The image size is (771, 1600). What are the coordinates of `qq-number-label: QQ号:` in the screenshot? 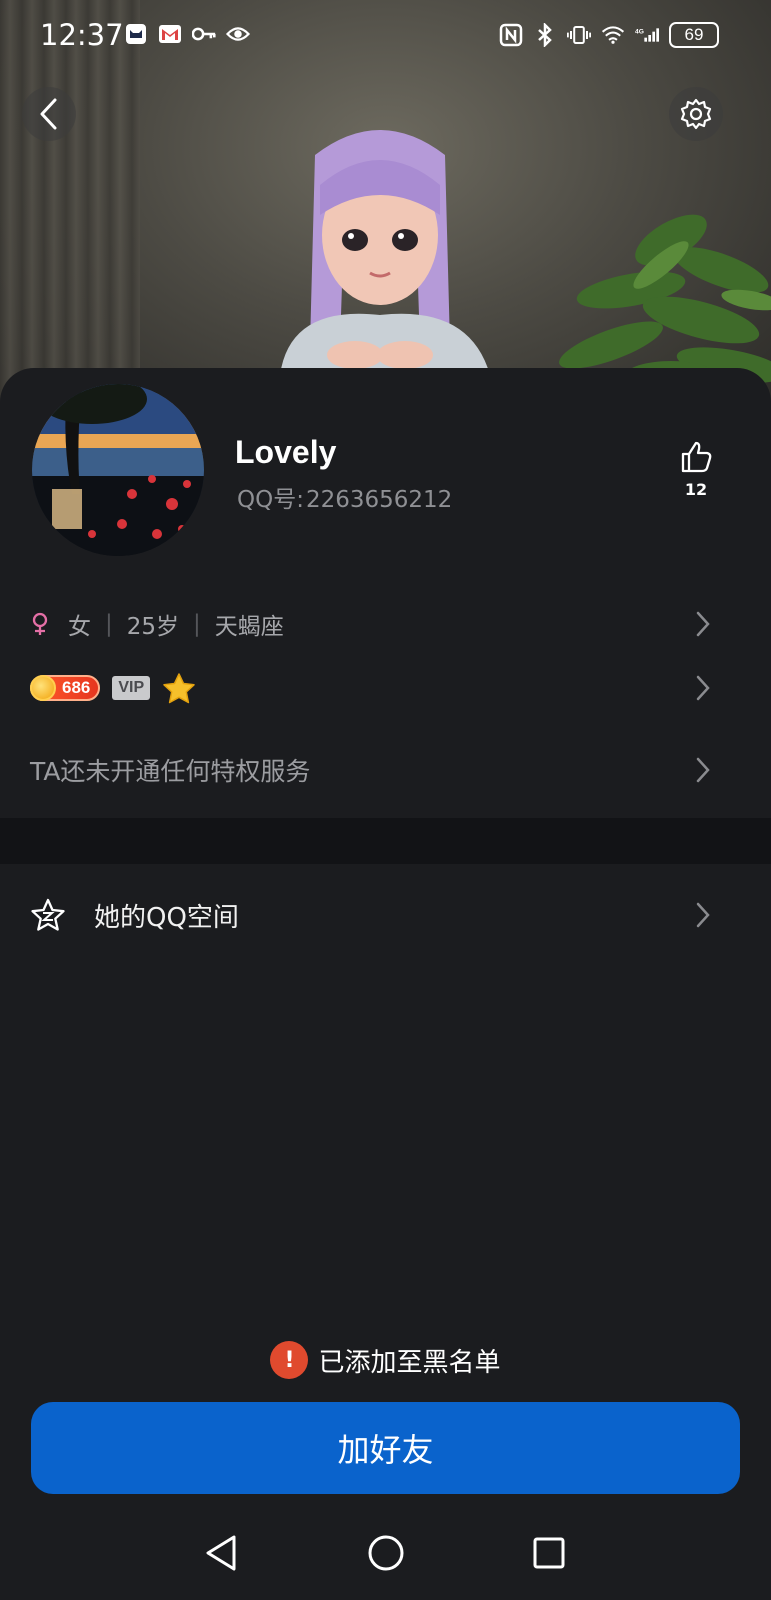 It's located at (270, 500).